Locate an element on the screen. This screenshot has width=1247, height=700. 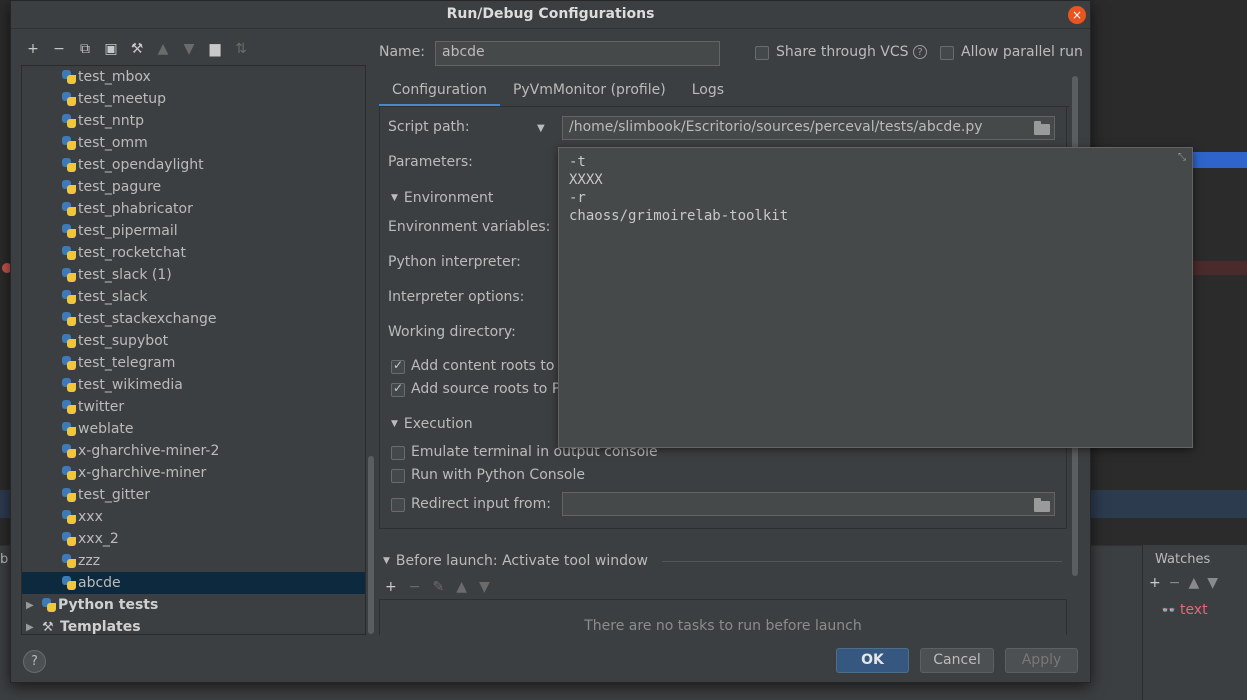
tree-item: xxx_2 is located at coordinates (193, 539).